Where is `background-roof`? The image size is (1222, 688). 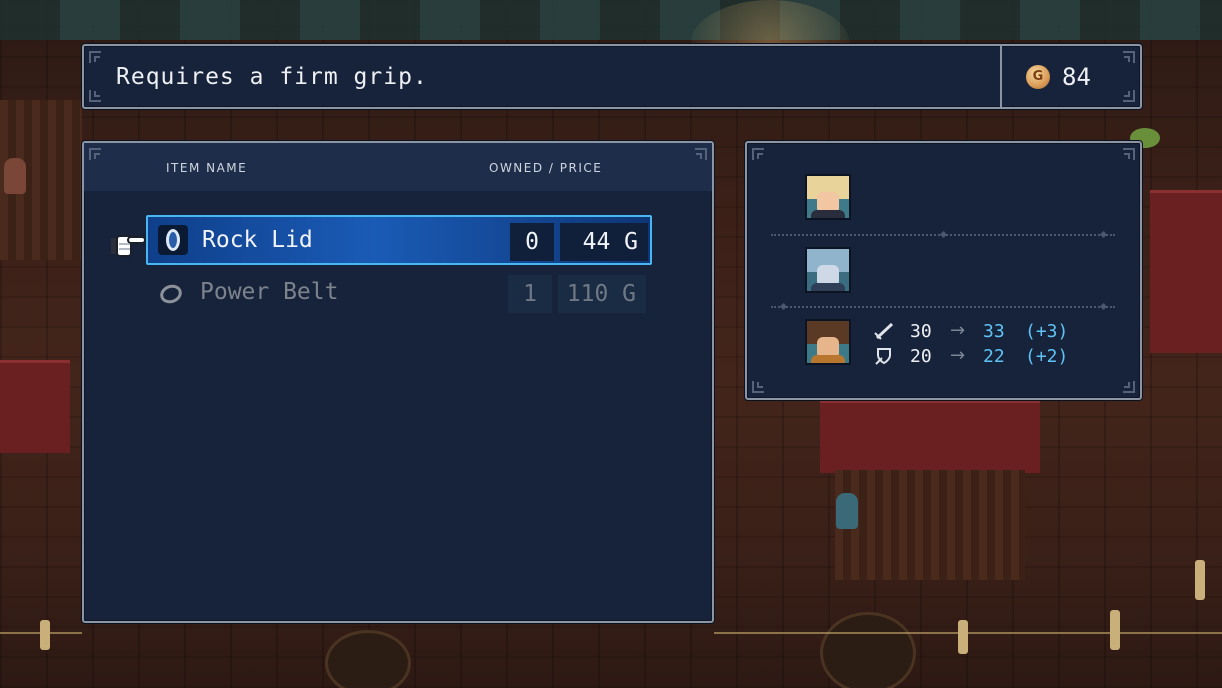 background-roof is located at coordinates (611, 20).